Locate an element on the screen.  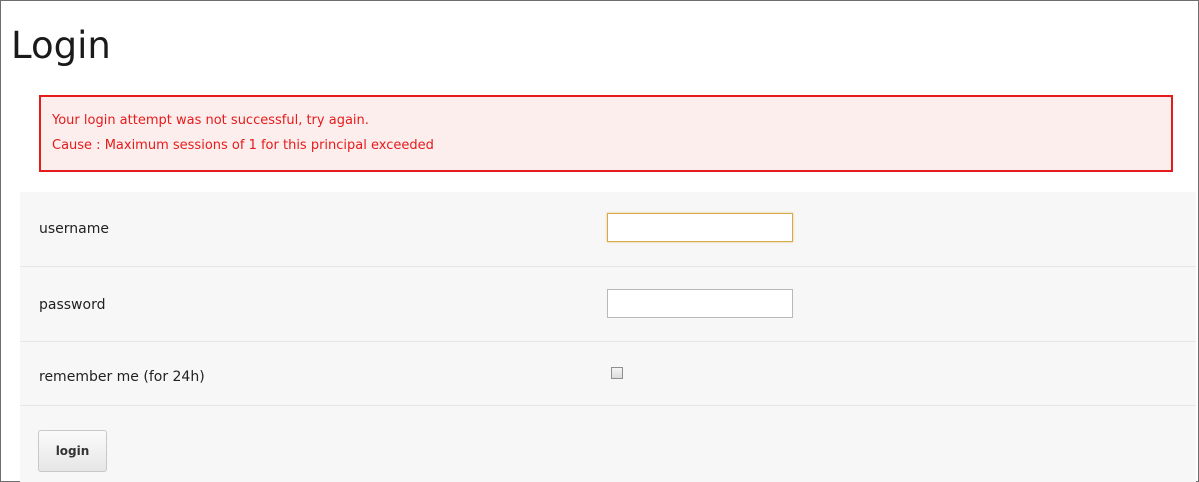
remember-me-label: remember me (for 24h) is located at coordinates (122, 377).